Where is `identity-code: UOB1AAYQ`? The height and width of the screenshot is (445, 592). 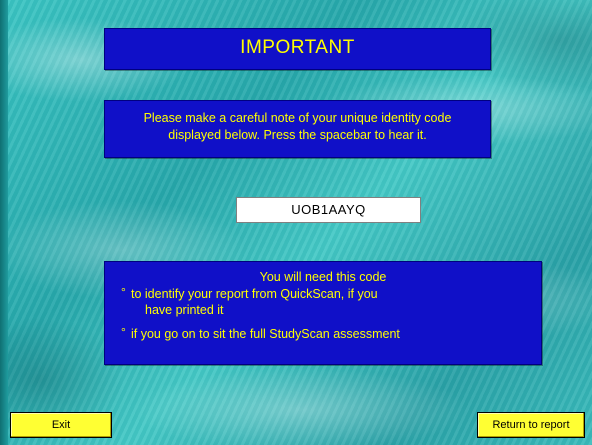 identity-code: UOB1AAYQ is located at coordinates (328, 209).